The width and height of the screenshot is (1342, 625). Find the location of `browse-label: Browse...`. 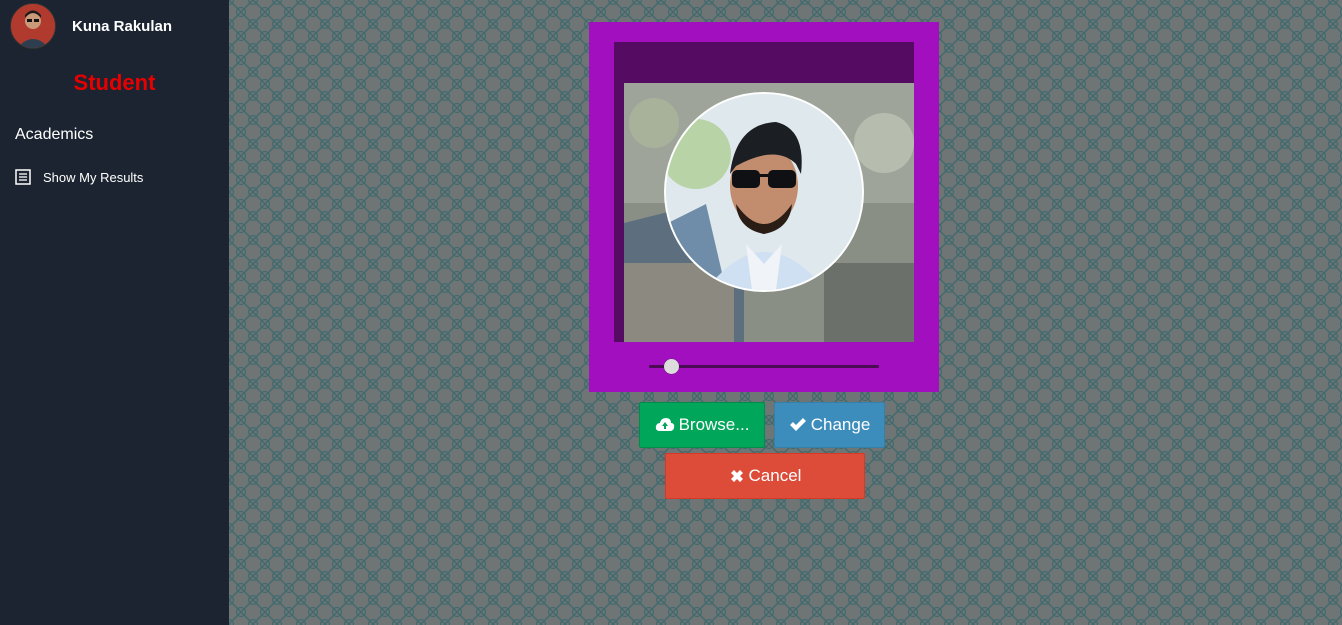

browse-label: Browse... is located at coordinates (714, 424).